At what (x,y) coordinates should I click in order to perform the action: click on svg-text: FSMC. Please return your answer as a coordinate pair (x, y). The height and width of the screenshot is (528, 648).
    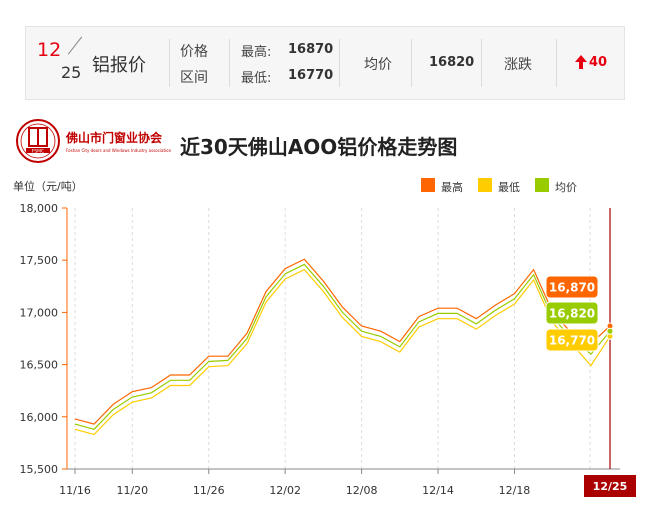
    Looking at the image, I should click on (38, 151).